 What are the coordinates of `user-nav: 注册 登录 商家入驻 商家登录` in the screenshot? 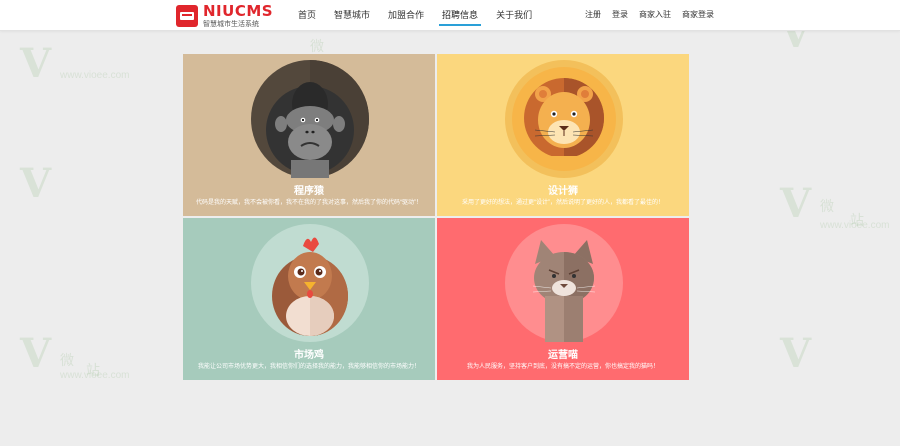 It's located at (644, 15).